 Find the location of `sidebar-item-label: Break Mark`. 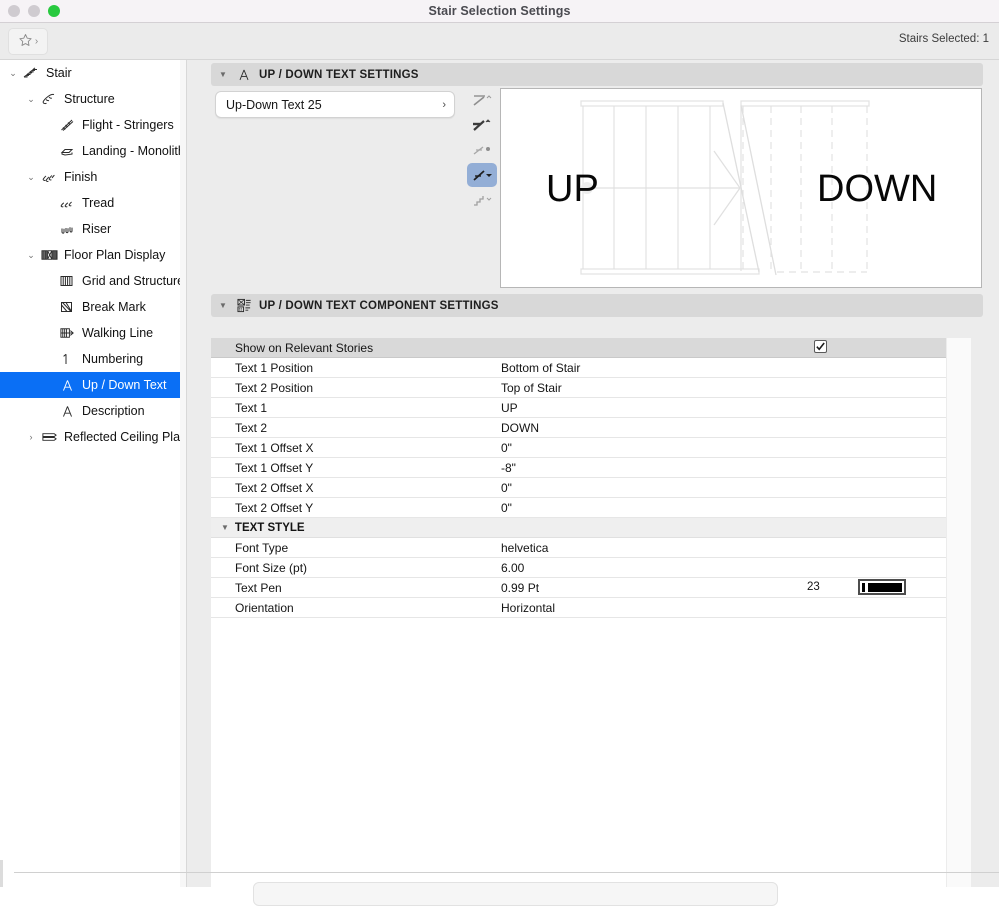

sidebar-item-label: Break Mark is located at coordinates (114, 307).